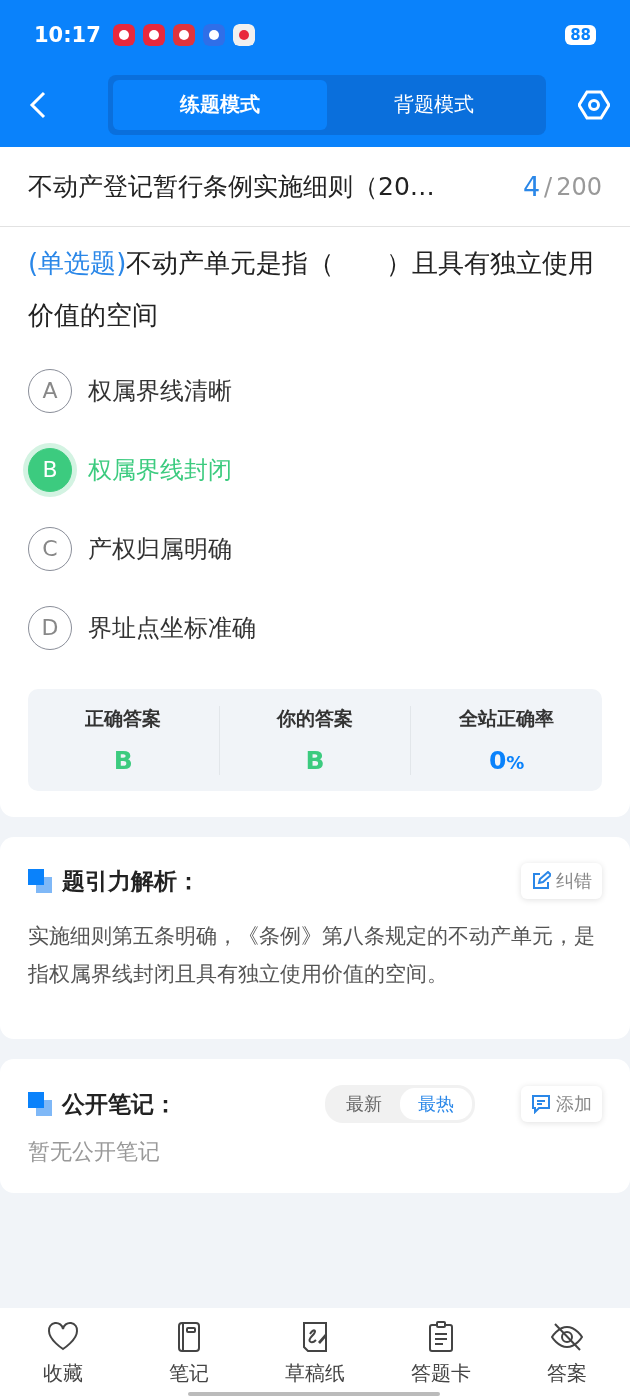 The image size is (630, 1400). Describe the element at coordinates (312, 955) in the screenshot. I see `analysis-text: 实施细则第五条明确，《条例》第八条规定的不动产单元，是指权属界线封闭且具有独立使用价值的空间。` at that location.